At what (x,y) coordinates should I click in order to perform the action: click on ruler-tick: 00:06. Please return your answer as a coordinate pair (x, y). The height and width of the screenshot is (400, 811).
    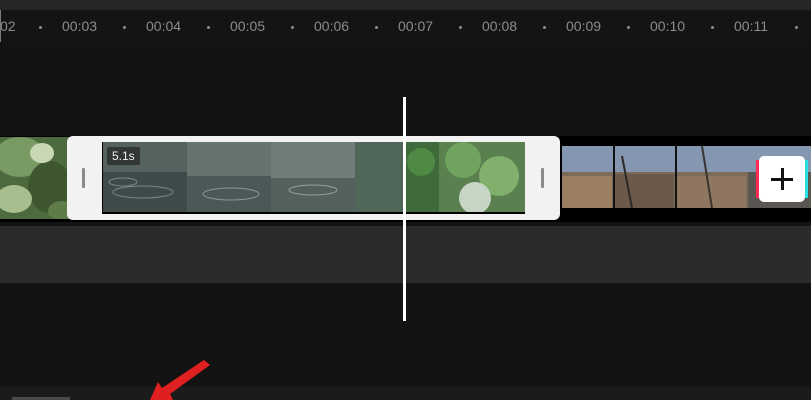
    Looking at the image, I should click on (332, 26).